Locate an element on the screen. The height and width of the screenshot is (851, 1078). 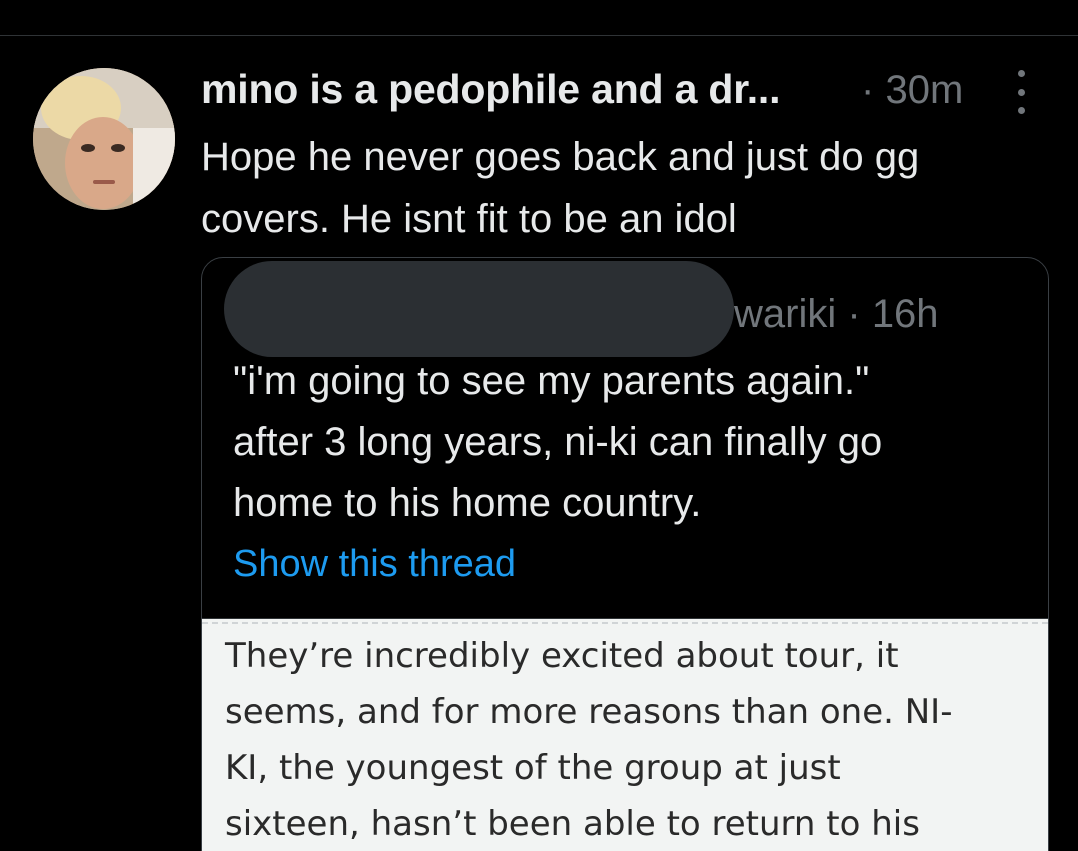
top-cropped-bar is located at coordinates (539, 17).